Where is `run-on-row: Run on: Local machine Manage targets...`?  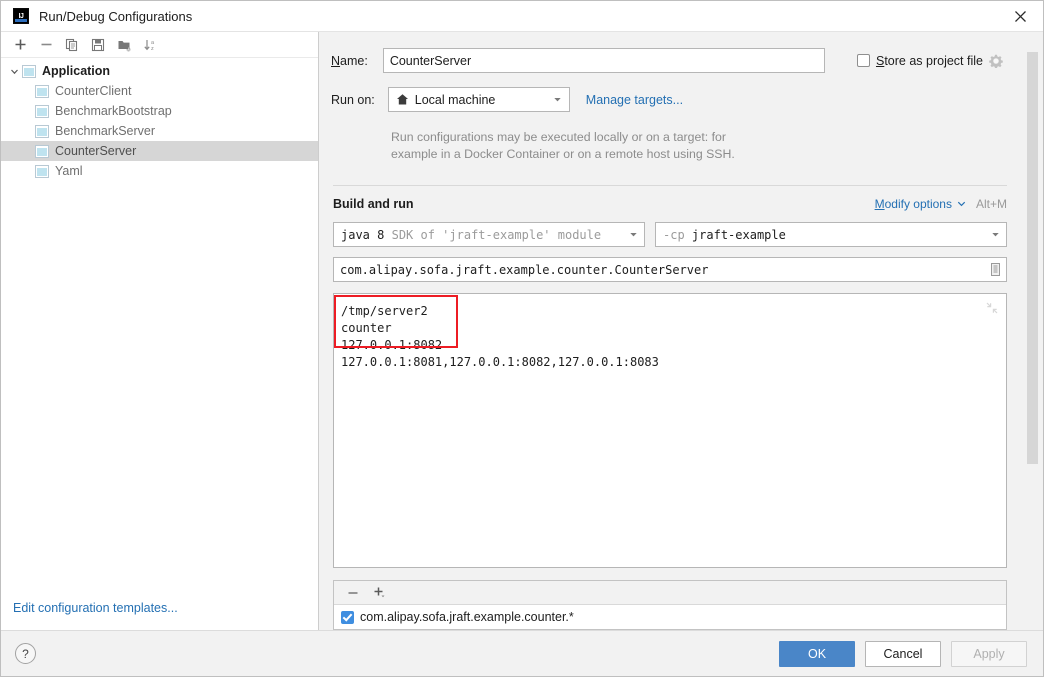 run-on-row: Run on: Local machine Manage targets... is located at coordinates (670, 99).